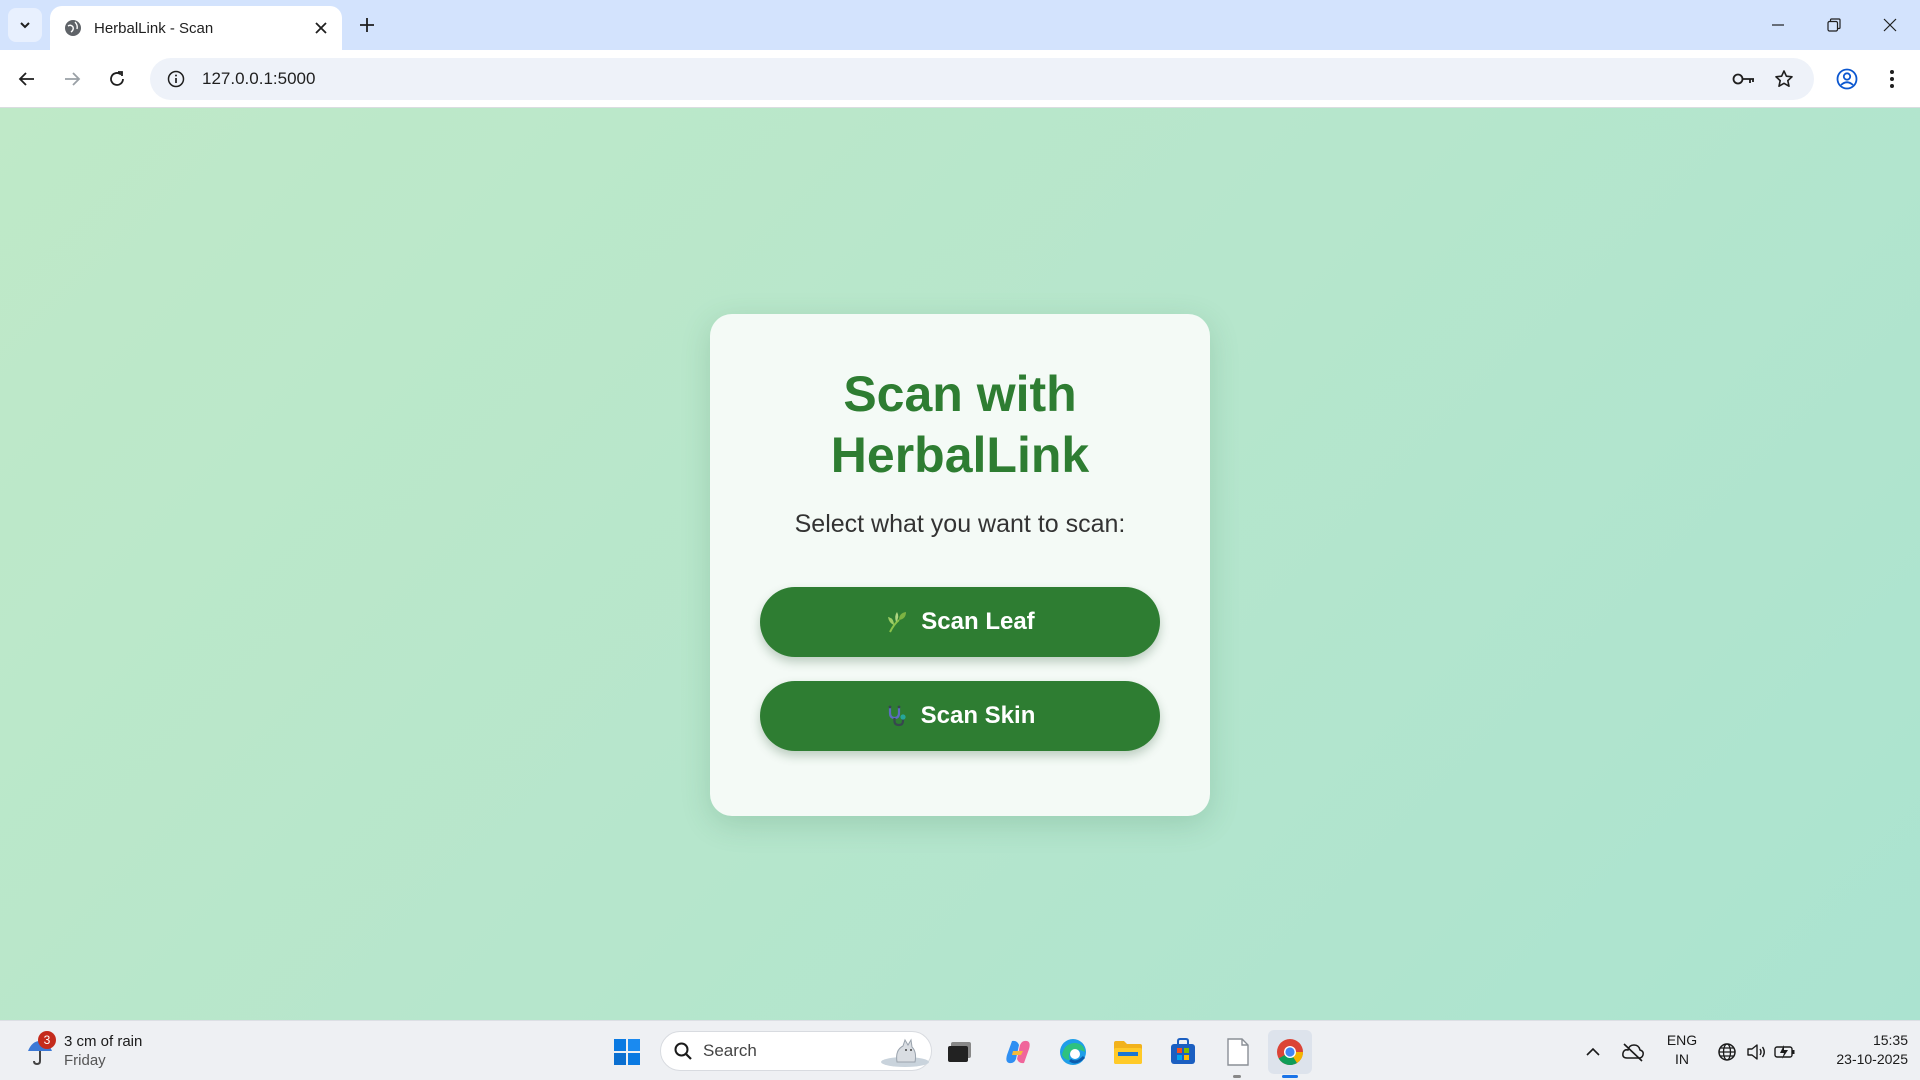 The width and height of the screenshot is (1920, 1080). I want to click on speaker-icon, so click(1756, 1052).